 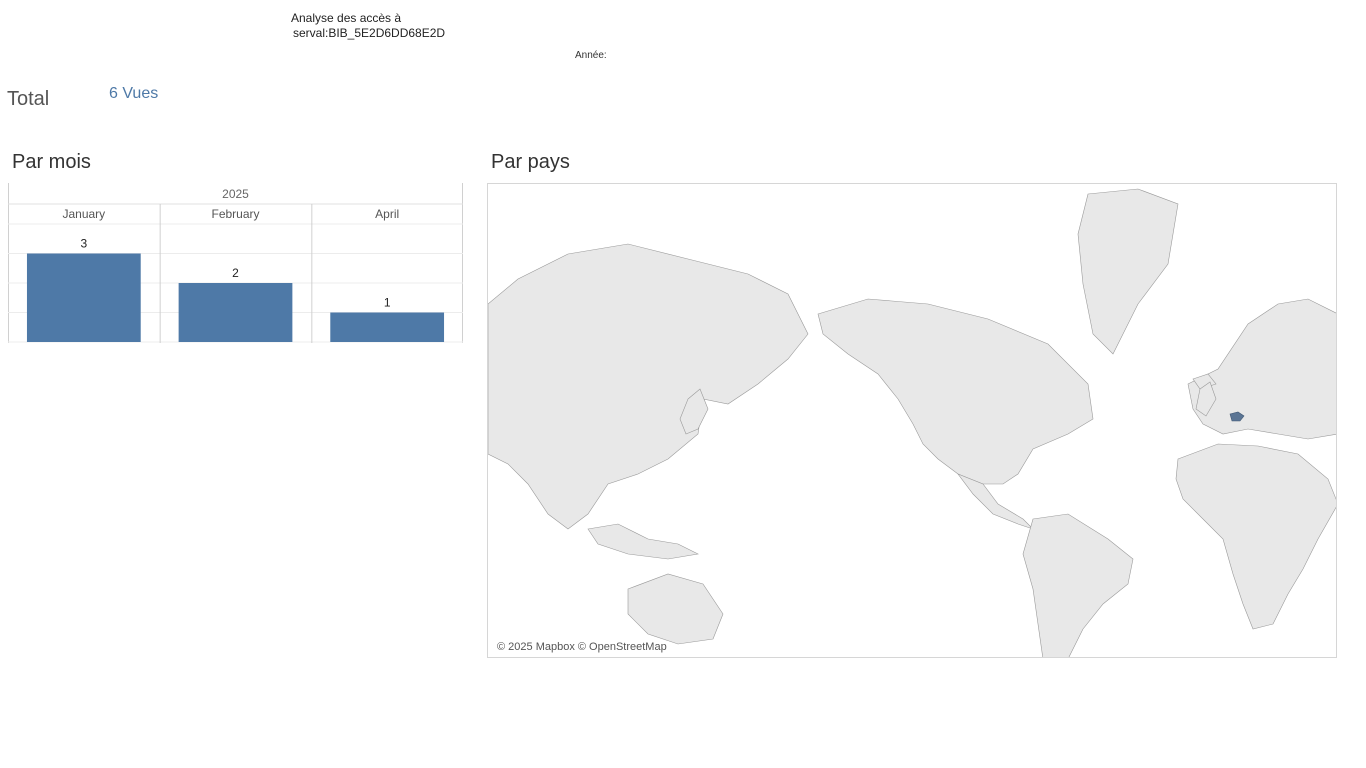 What do you see at coordinates (1078, 585) in the screenshot?
I see `map-land-south-america` at bounding box center [1078, 585].